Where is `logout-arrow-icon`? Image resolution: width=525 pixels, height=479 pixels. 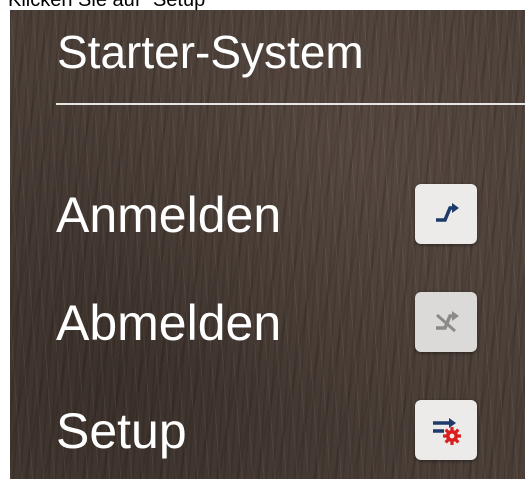 logout-arrow-icon is located at coordinates (447, 322).